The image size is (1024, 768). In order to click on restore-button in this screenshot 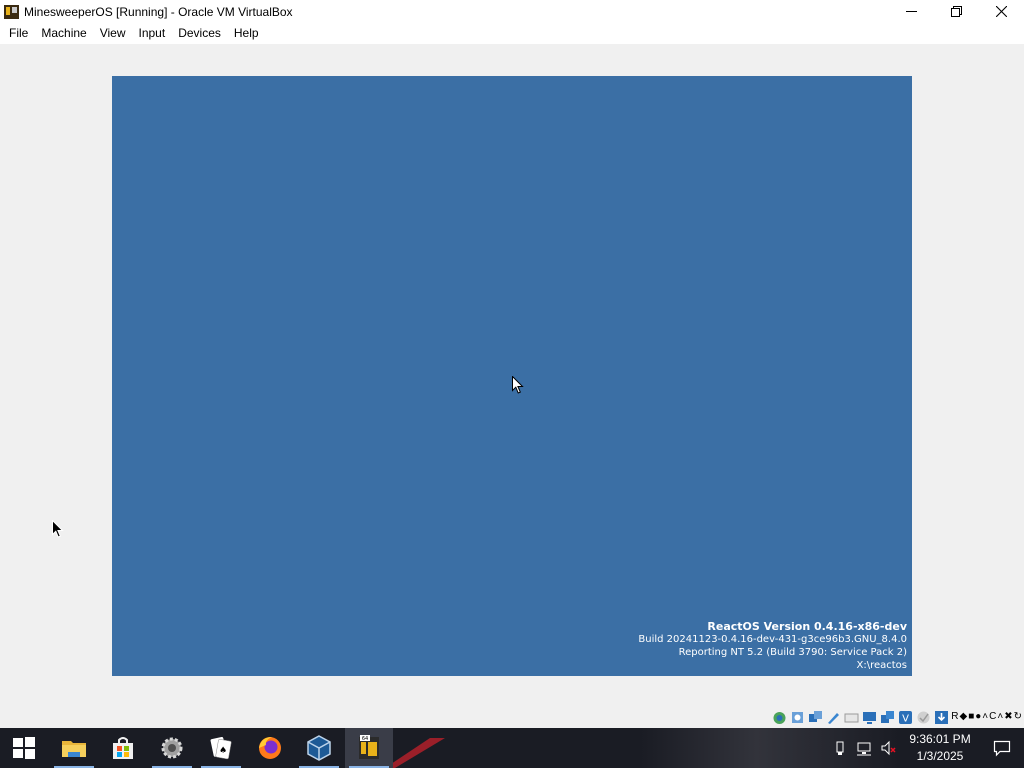, I will do `click(956, 11)`.